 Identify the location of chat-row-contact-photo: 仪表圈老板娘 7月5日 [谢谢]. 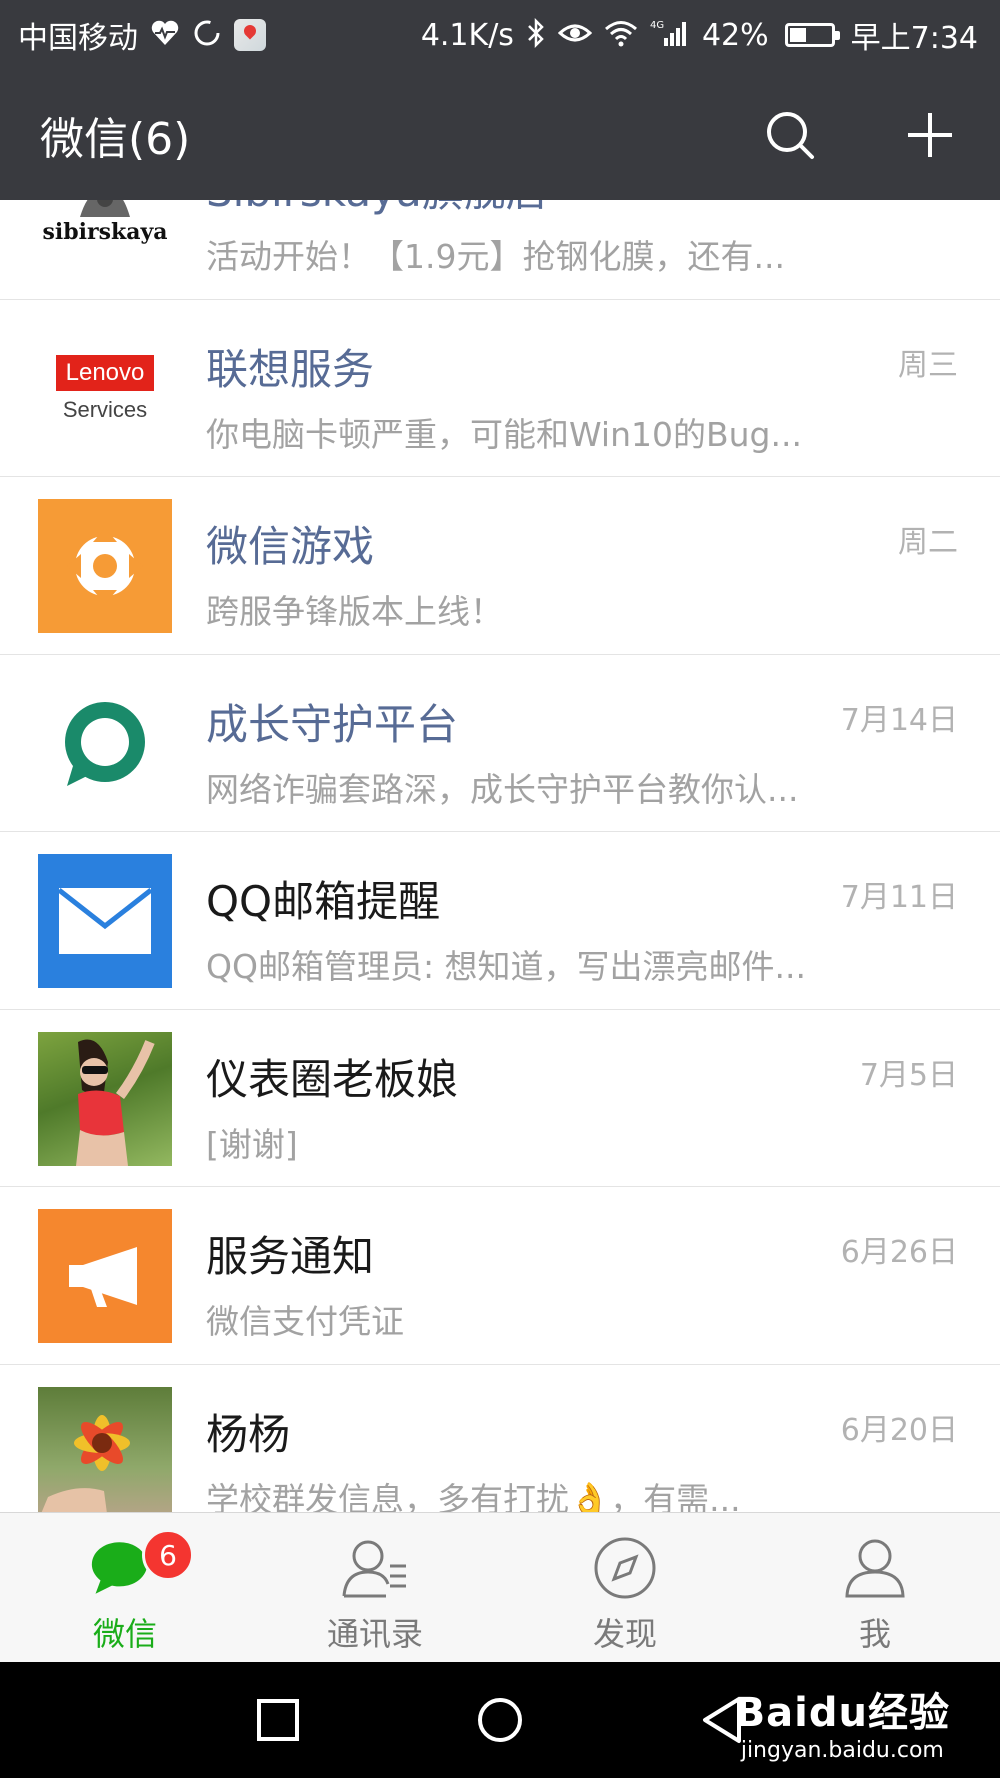
(500, 1098).